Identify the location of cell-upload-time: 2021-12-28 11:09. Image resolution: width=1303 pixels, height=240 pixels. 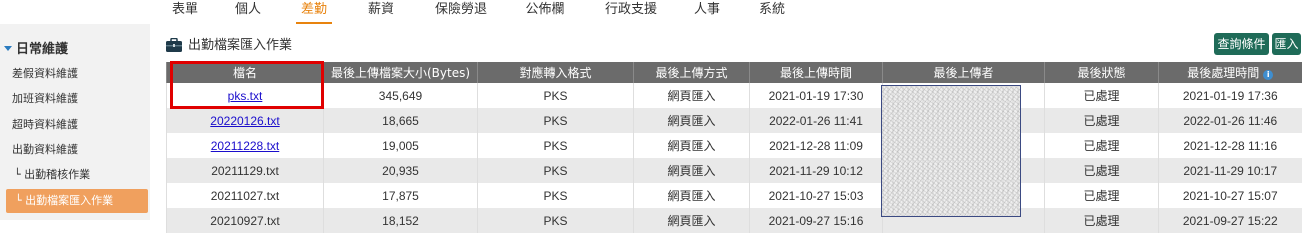
(816, 145).